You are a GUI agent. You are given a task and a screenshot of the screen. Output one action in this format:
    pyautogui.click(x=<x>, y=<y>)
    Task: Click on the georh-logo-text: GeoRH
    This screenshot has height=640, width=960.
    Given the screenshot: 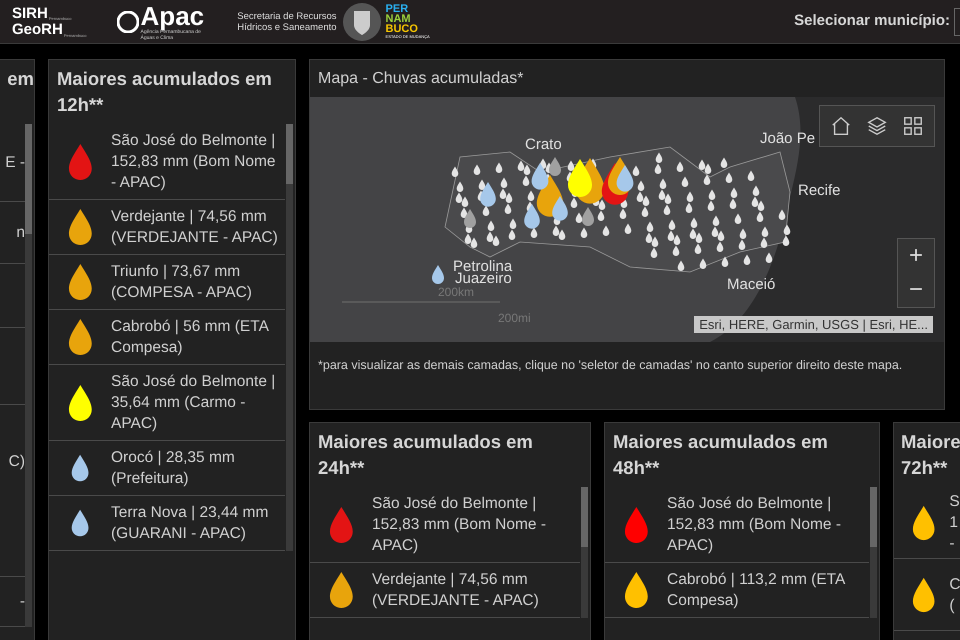 What is the action you would take?
    pyautogui.click(x=37, y=29)
    